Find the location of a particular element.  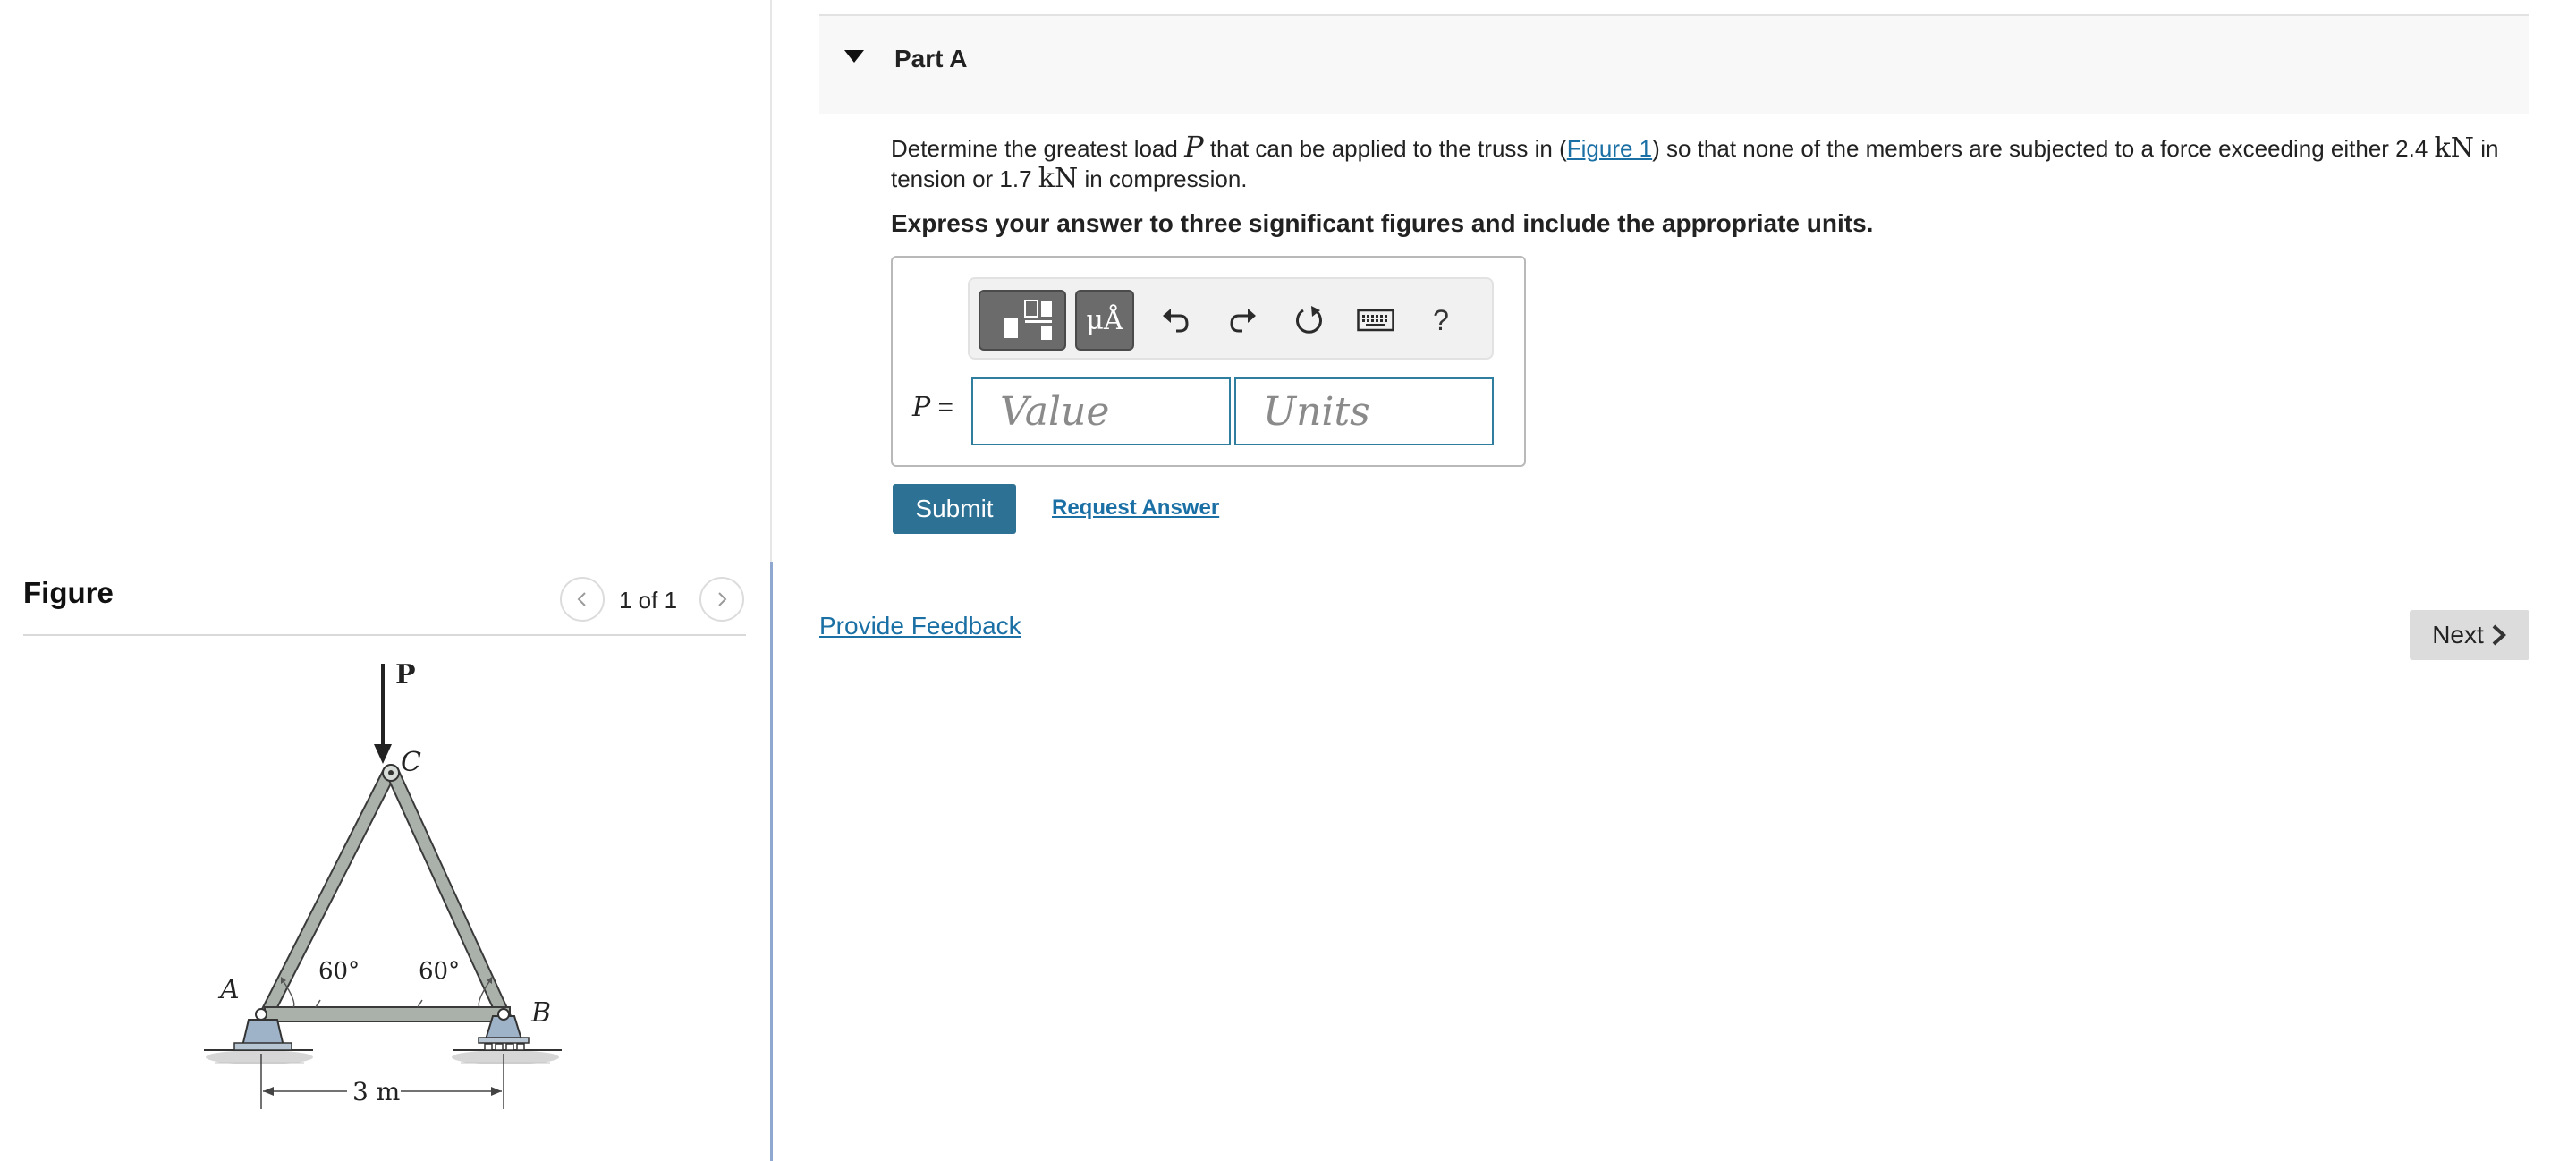

request-answer-link: Request Answer is located at coordinates (1135, 509).